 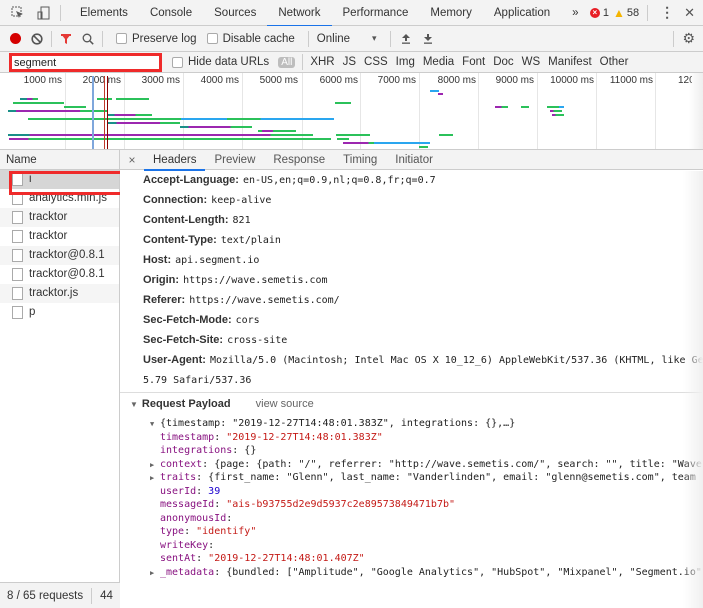 What do you see at coordinates (214, 491) in the screenshot?
I see `property-value: 39` at bounding box center [214, 491].